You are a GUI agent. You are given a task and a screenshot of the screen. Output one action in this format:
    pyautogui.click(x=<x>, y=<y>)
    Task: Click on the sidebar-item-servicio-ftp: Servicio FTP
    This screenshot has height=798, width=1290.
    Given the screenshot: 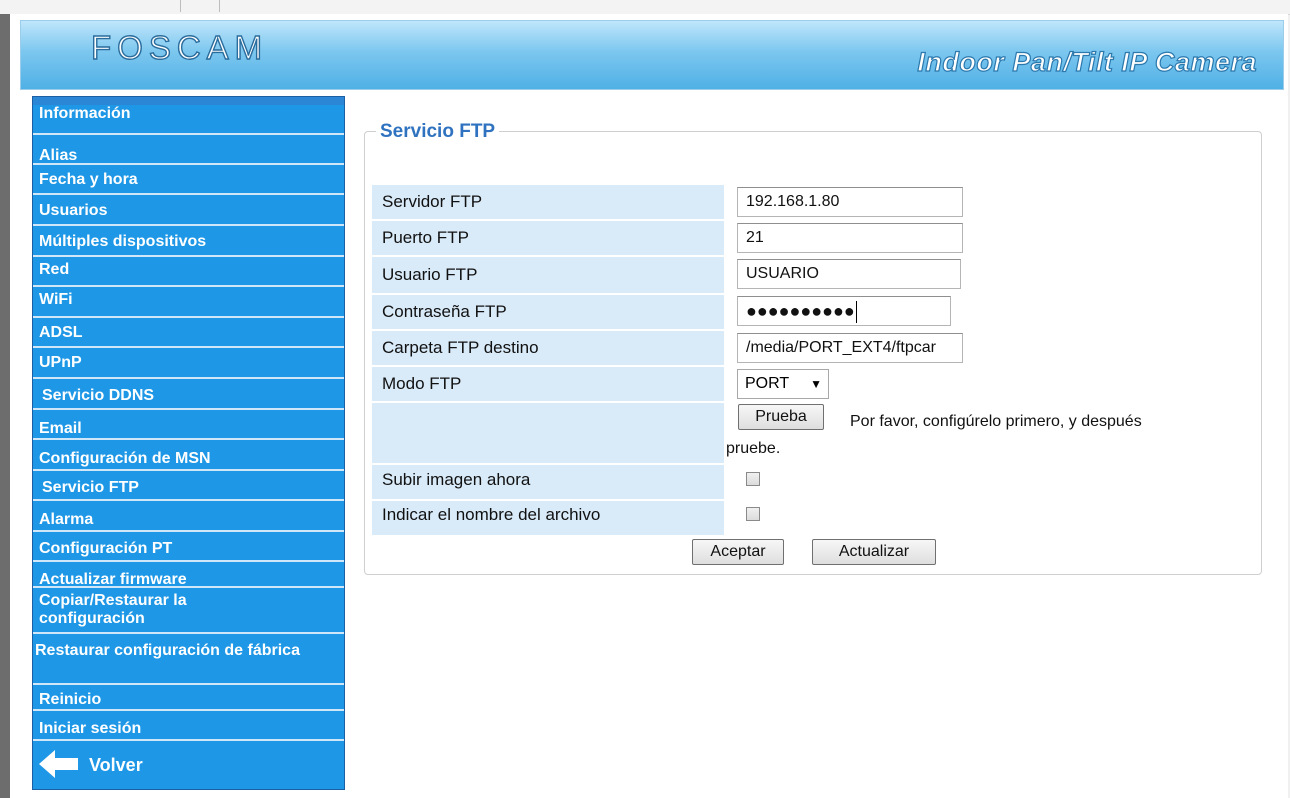 What is the action you would take?
    pyautogui.click(x=188, y=486)
    